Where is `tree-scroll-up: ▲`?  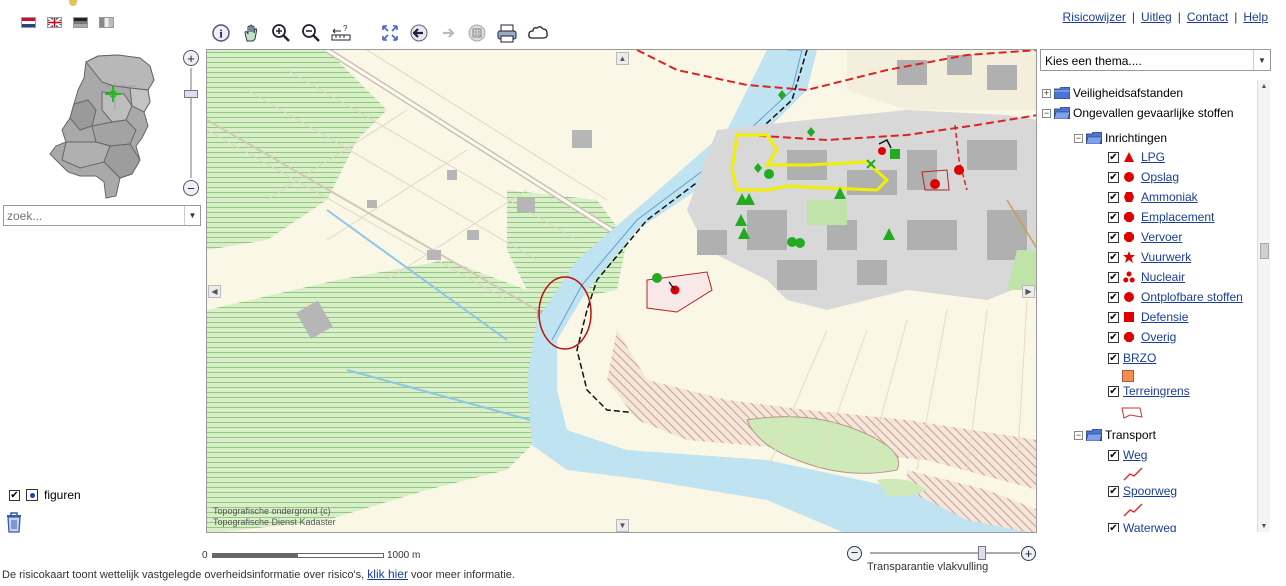 tree-scroll-up: ▲ is located at coordinates (1264, 86).